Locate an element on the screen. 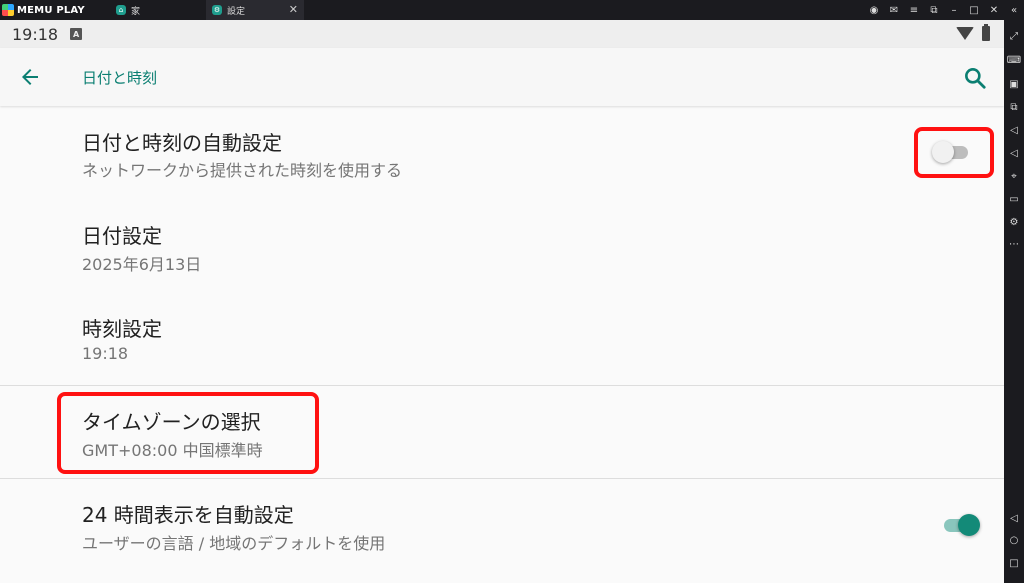 This screenshot has height=583, width=1024. volume-up-icon: ◁ is located at coordinates (1014, 131).